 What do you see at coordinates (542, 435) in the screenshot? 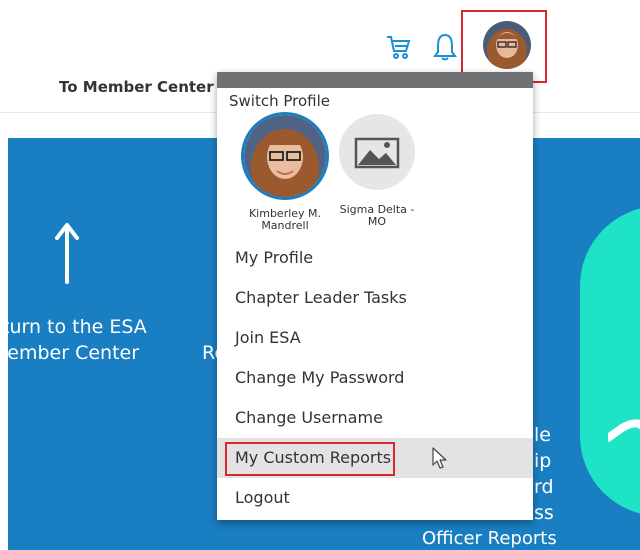
I see `partial-text: le` at bounding box center [542, 435].